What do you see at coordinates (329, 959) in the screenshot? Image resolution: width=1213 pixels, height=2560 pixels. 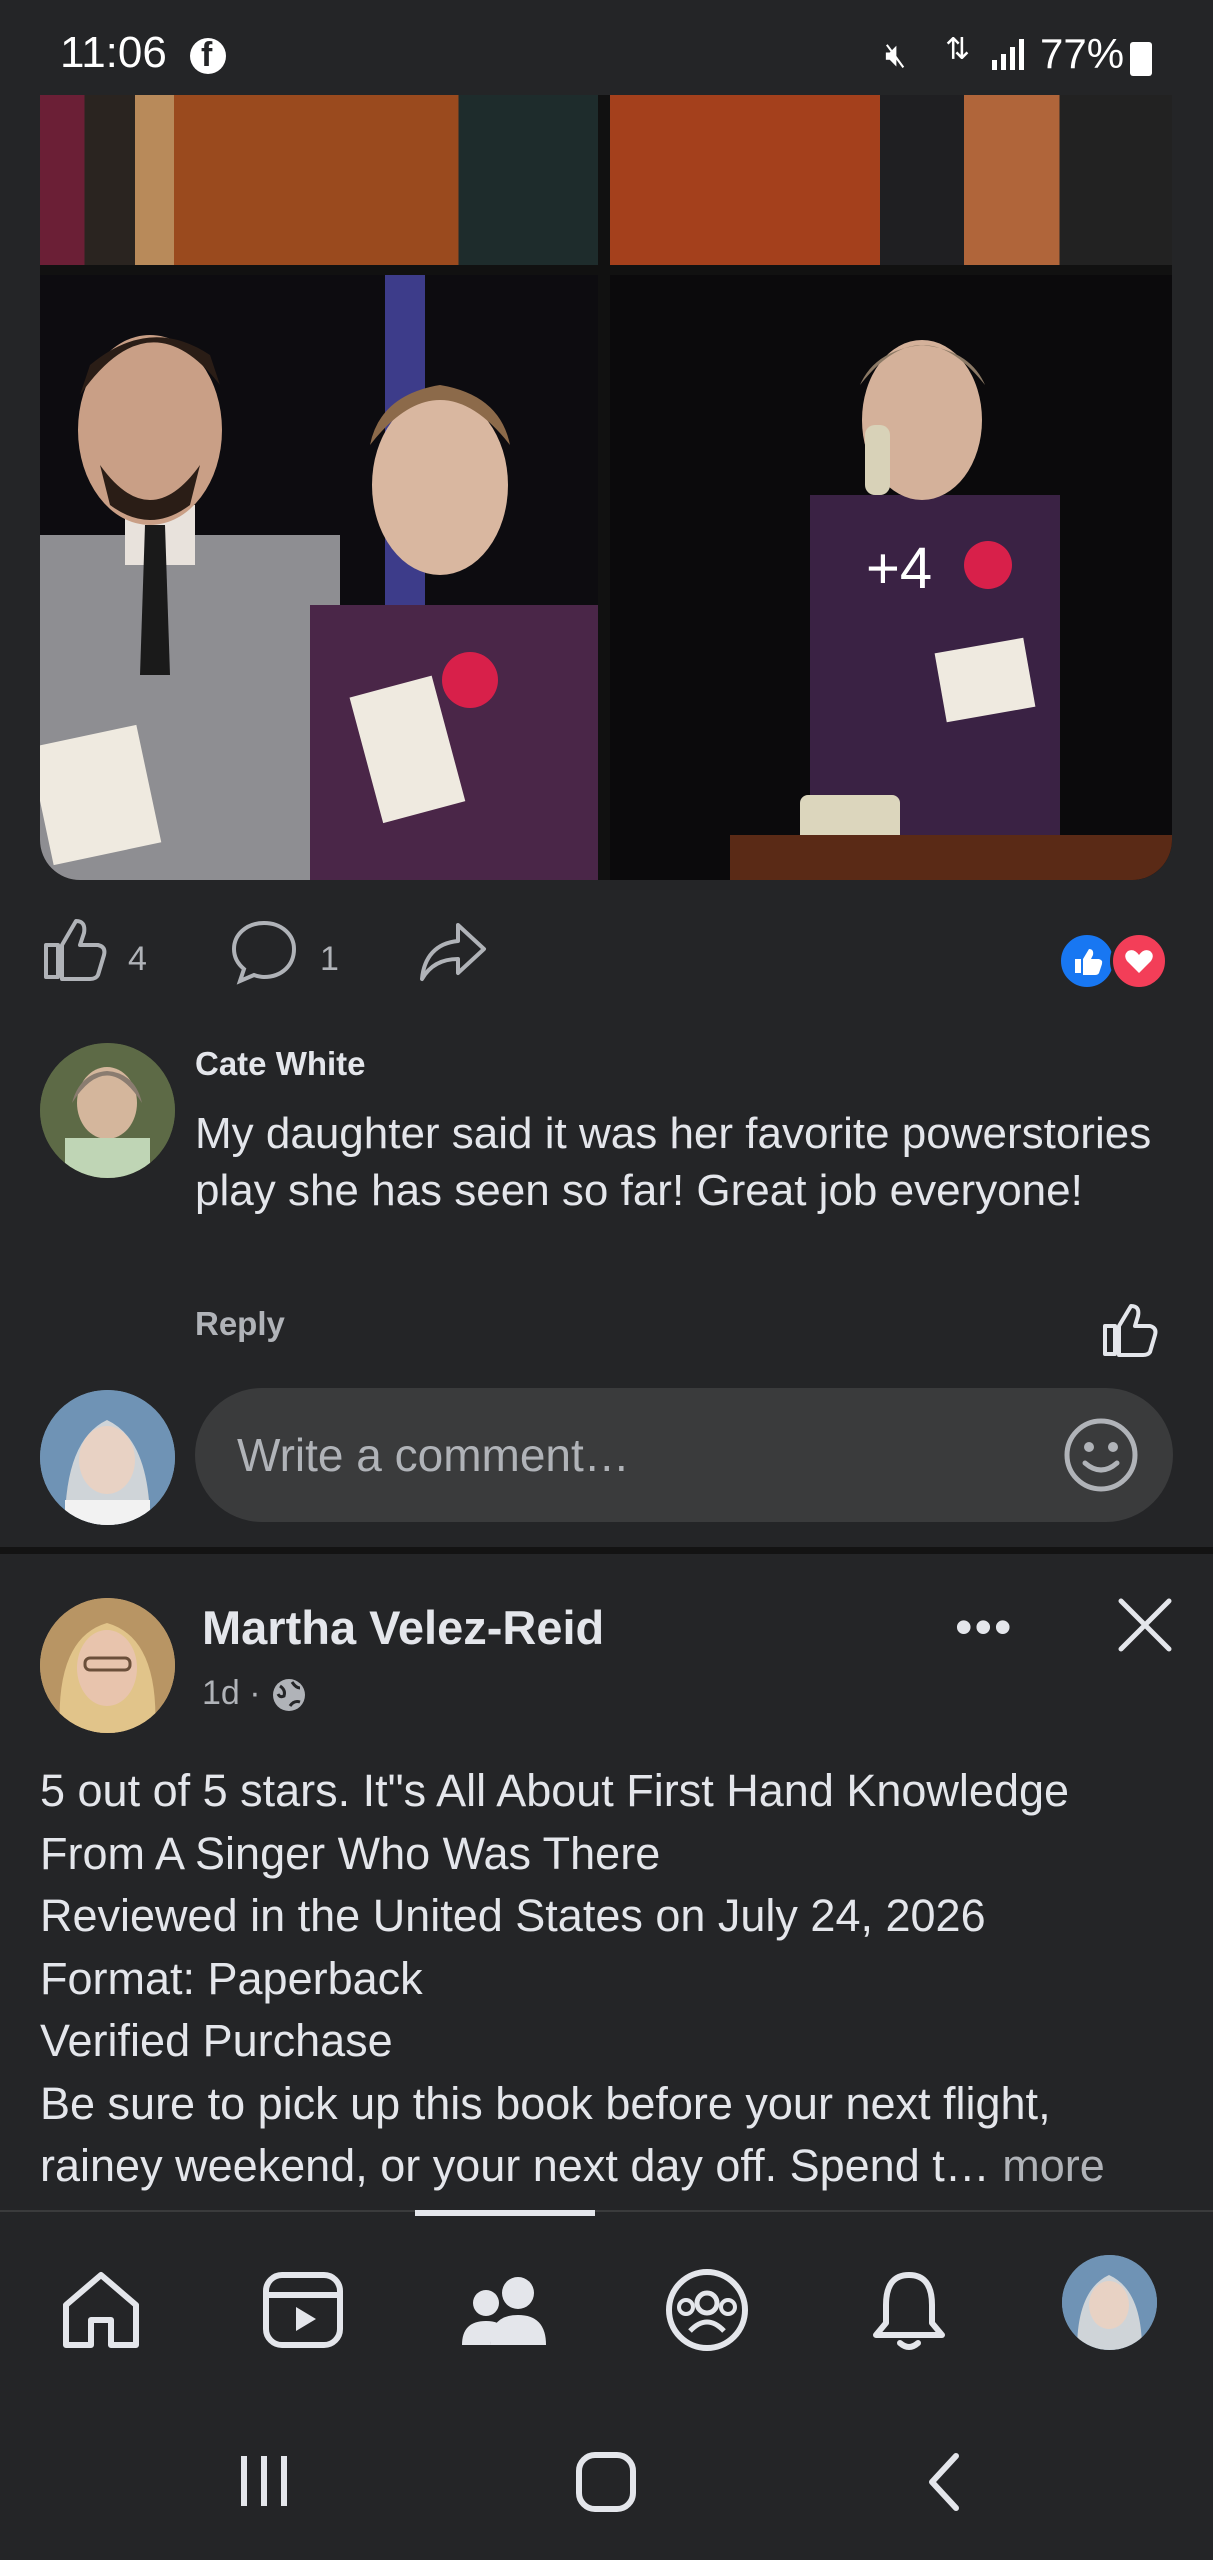 I see `comment-count: 1` at bounding box center [329, 959].